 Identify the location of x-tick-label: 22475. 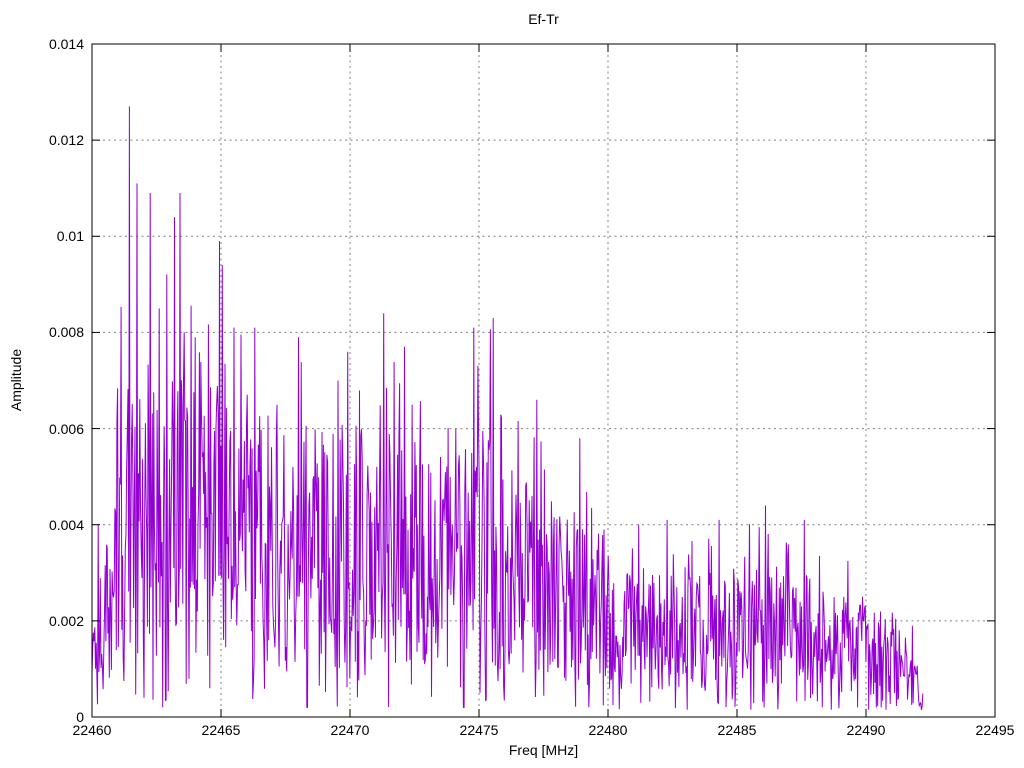
(479, 730).